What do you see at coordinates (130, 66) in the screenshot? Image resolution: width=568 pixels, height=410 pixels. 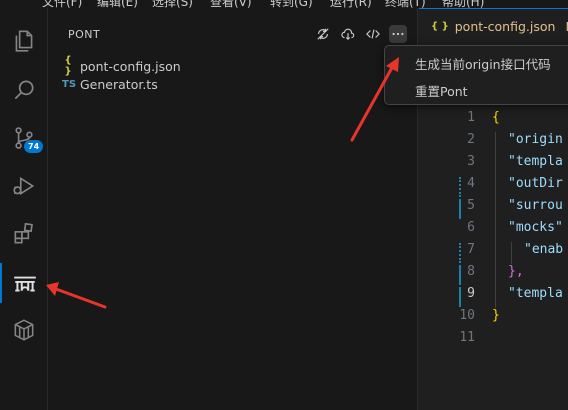 I see `file-name: pont-config.json` at bounding box center [130, 66].